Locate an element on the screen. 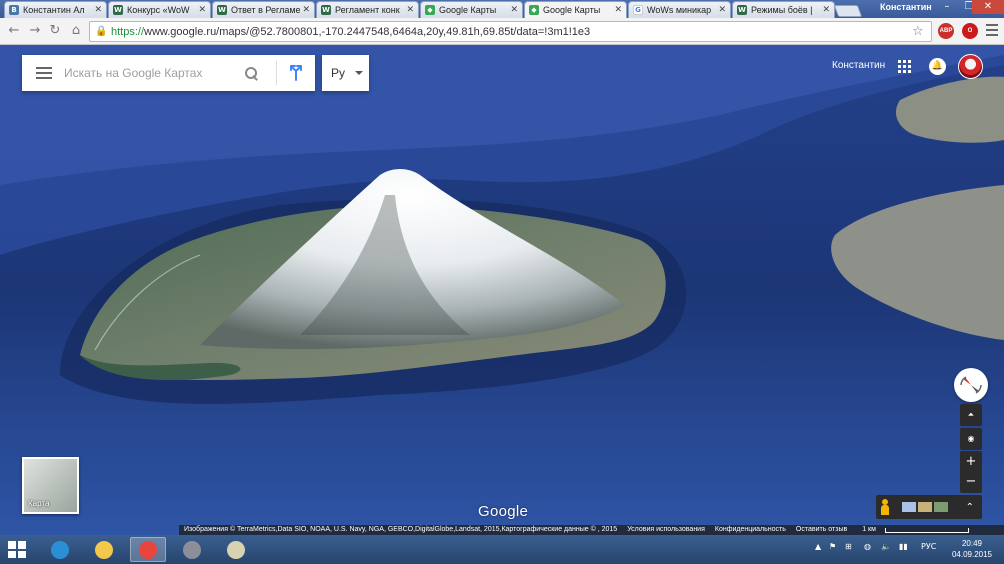  zoom-out-button: − is located at coordinates (971, 482).